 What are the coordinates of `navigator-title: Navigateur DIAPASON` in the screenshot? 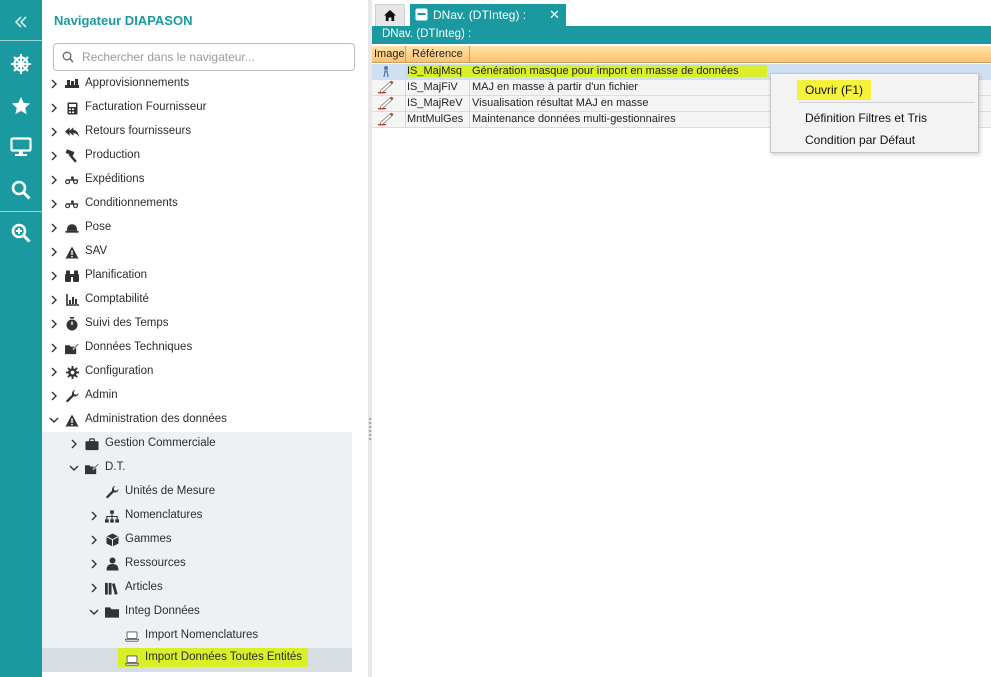 It's located at (123, 20).